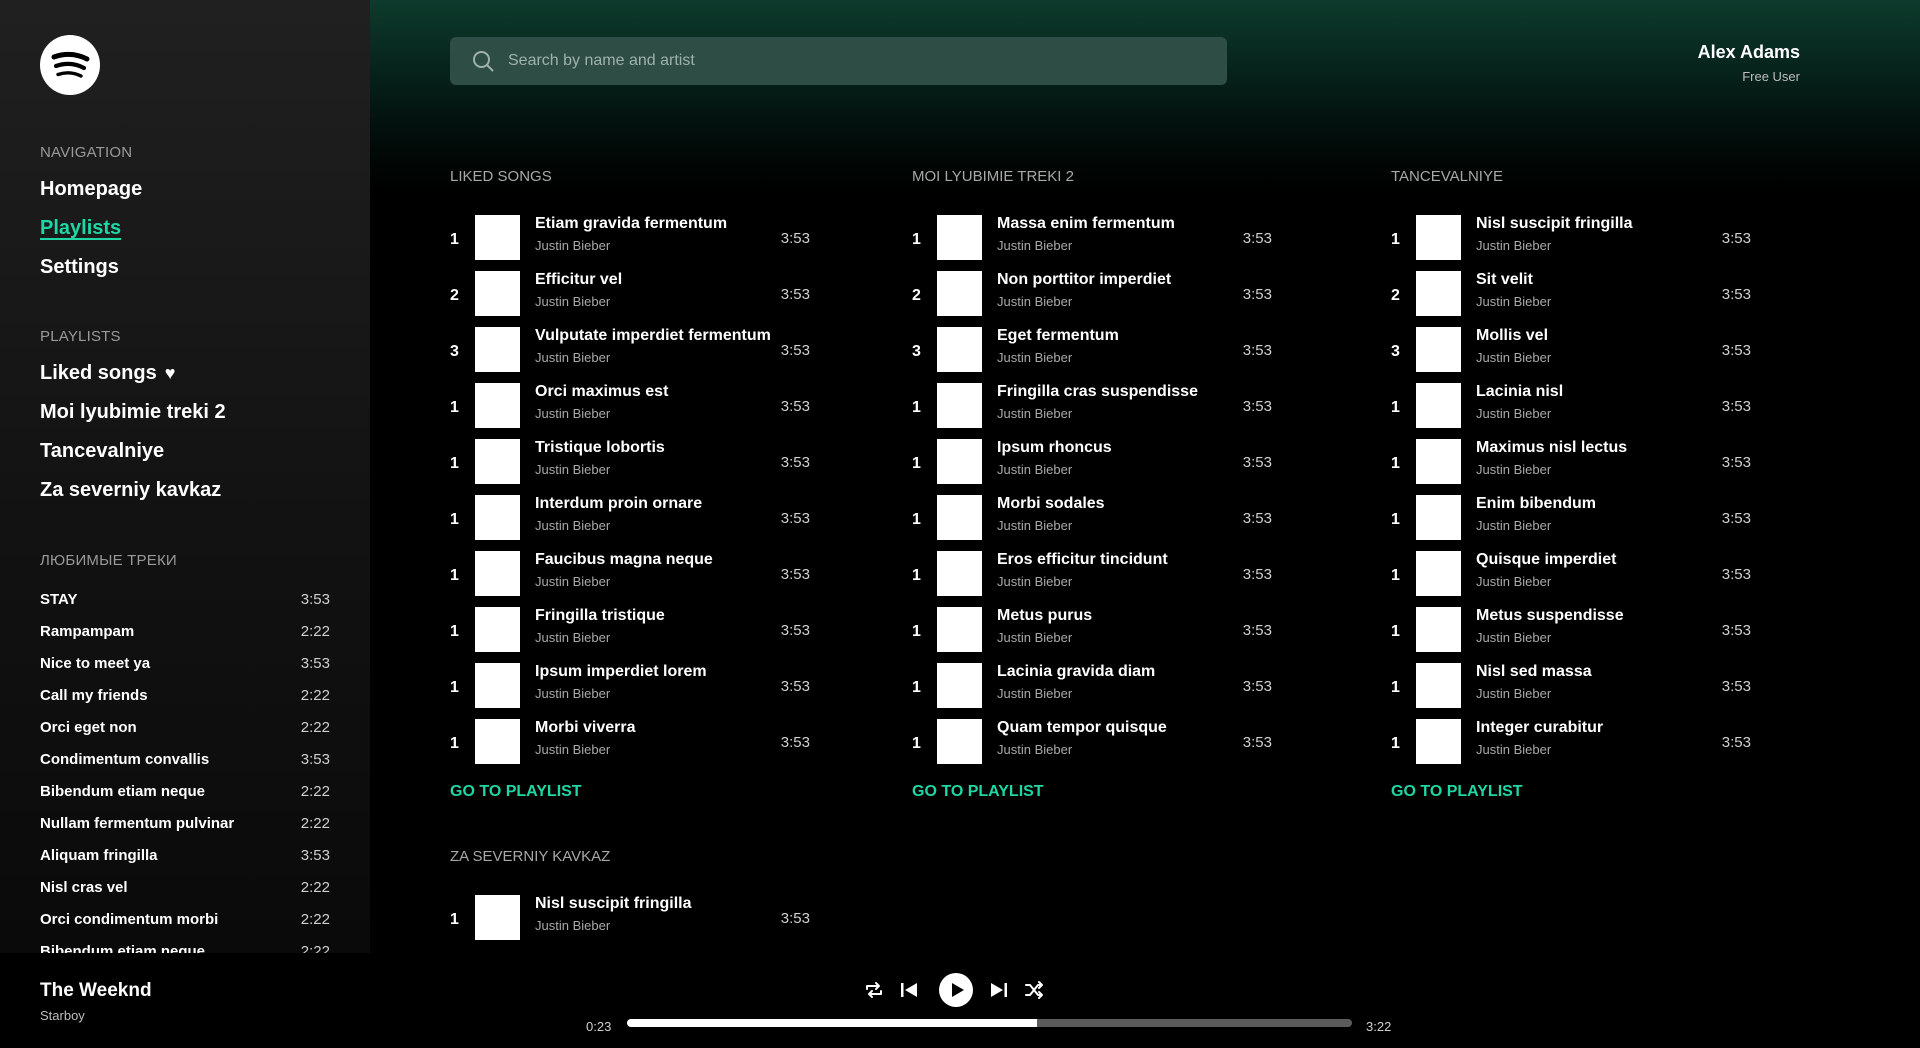  What do you see at coordinates (1034, 990) in the screenshot?
I see `shuffle-icon` at bounding box center [1034, 990].